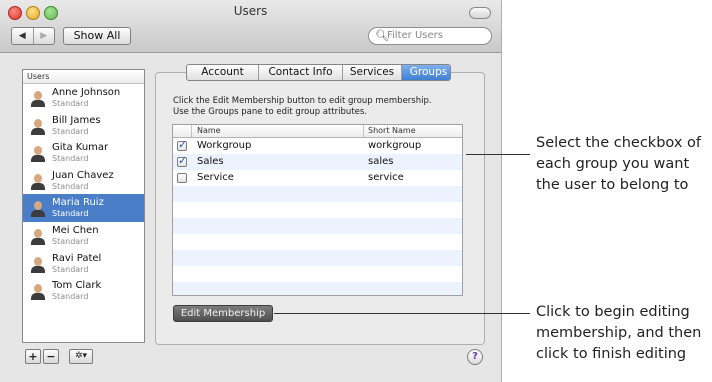 This screenshot has width=712, height=382. What do you see at coordinates (498, 154) in the screenshot?
I see `callout-leader-checkbox` at bounding box center [498, 154].